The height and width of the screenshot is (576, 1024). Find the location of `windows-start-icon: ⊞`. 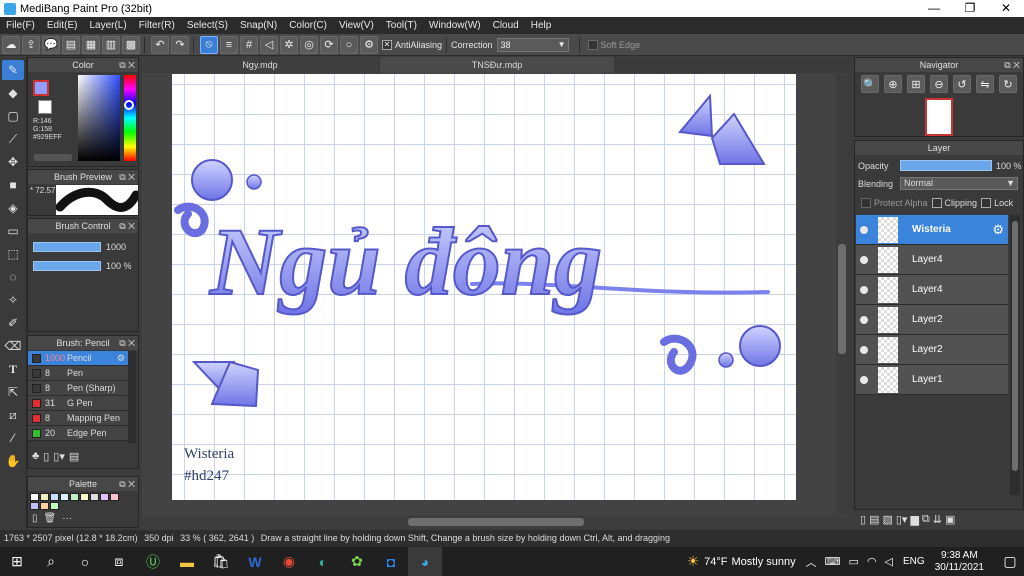

windows-start-icon: ⊞ is located at coordinates (17, 561).